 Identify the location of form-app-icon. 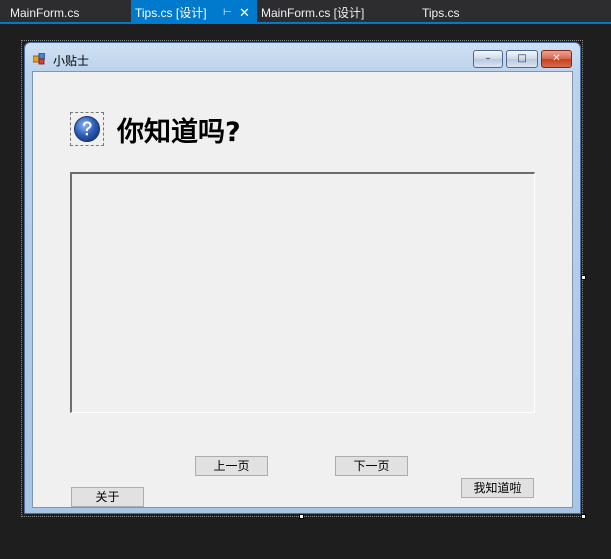
(39, 59).